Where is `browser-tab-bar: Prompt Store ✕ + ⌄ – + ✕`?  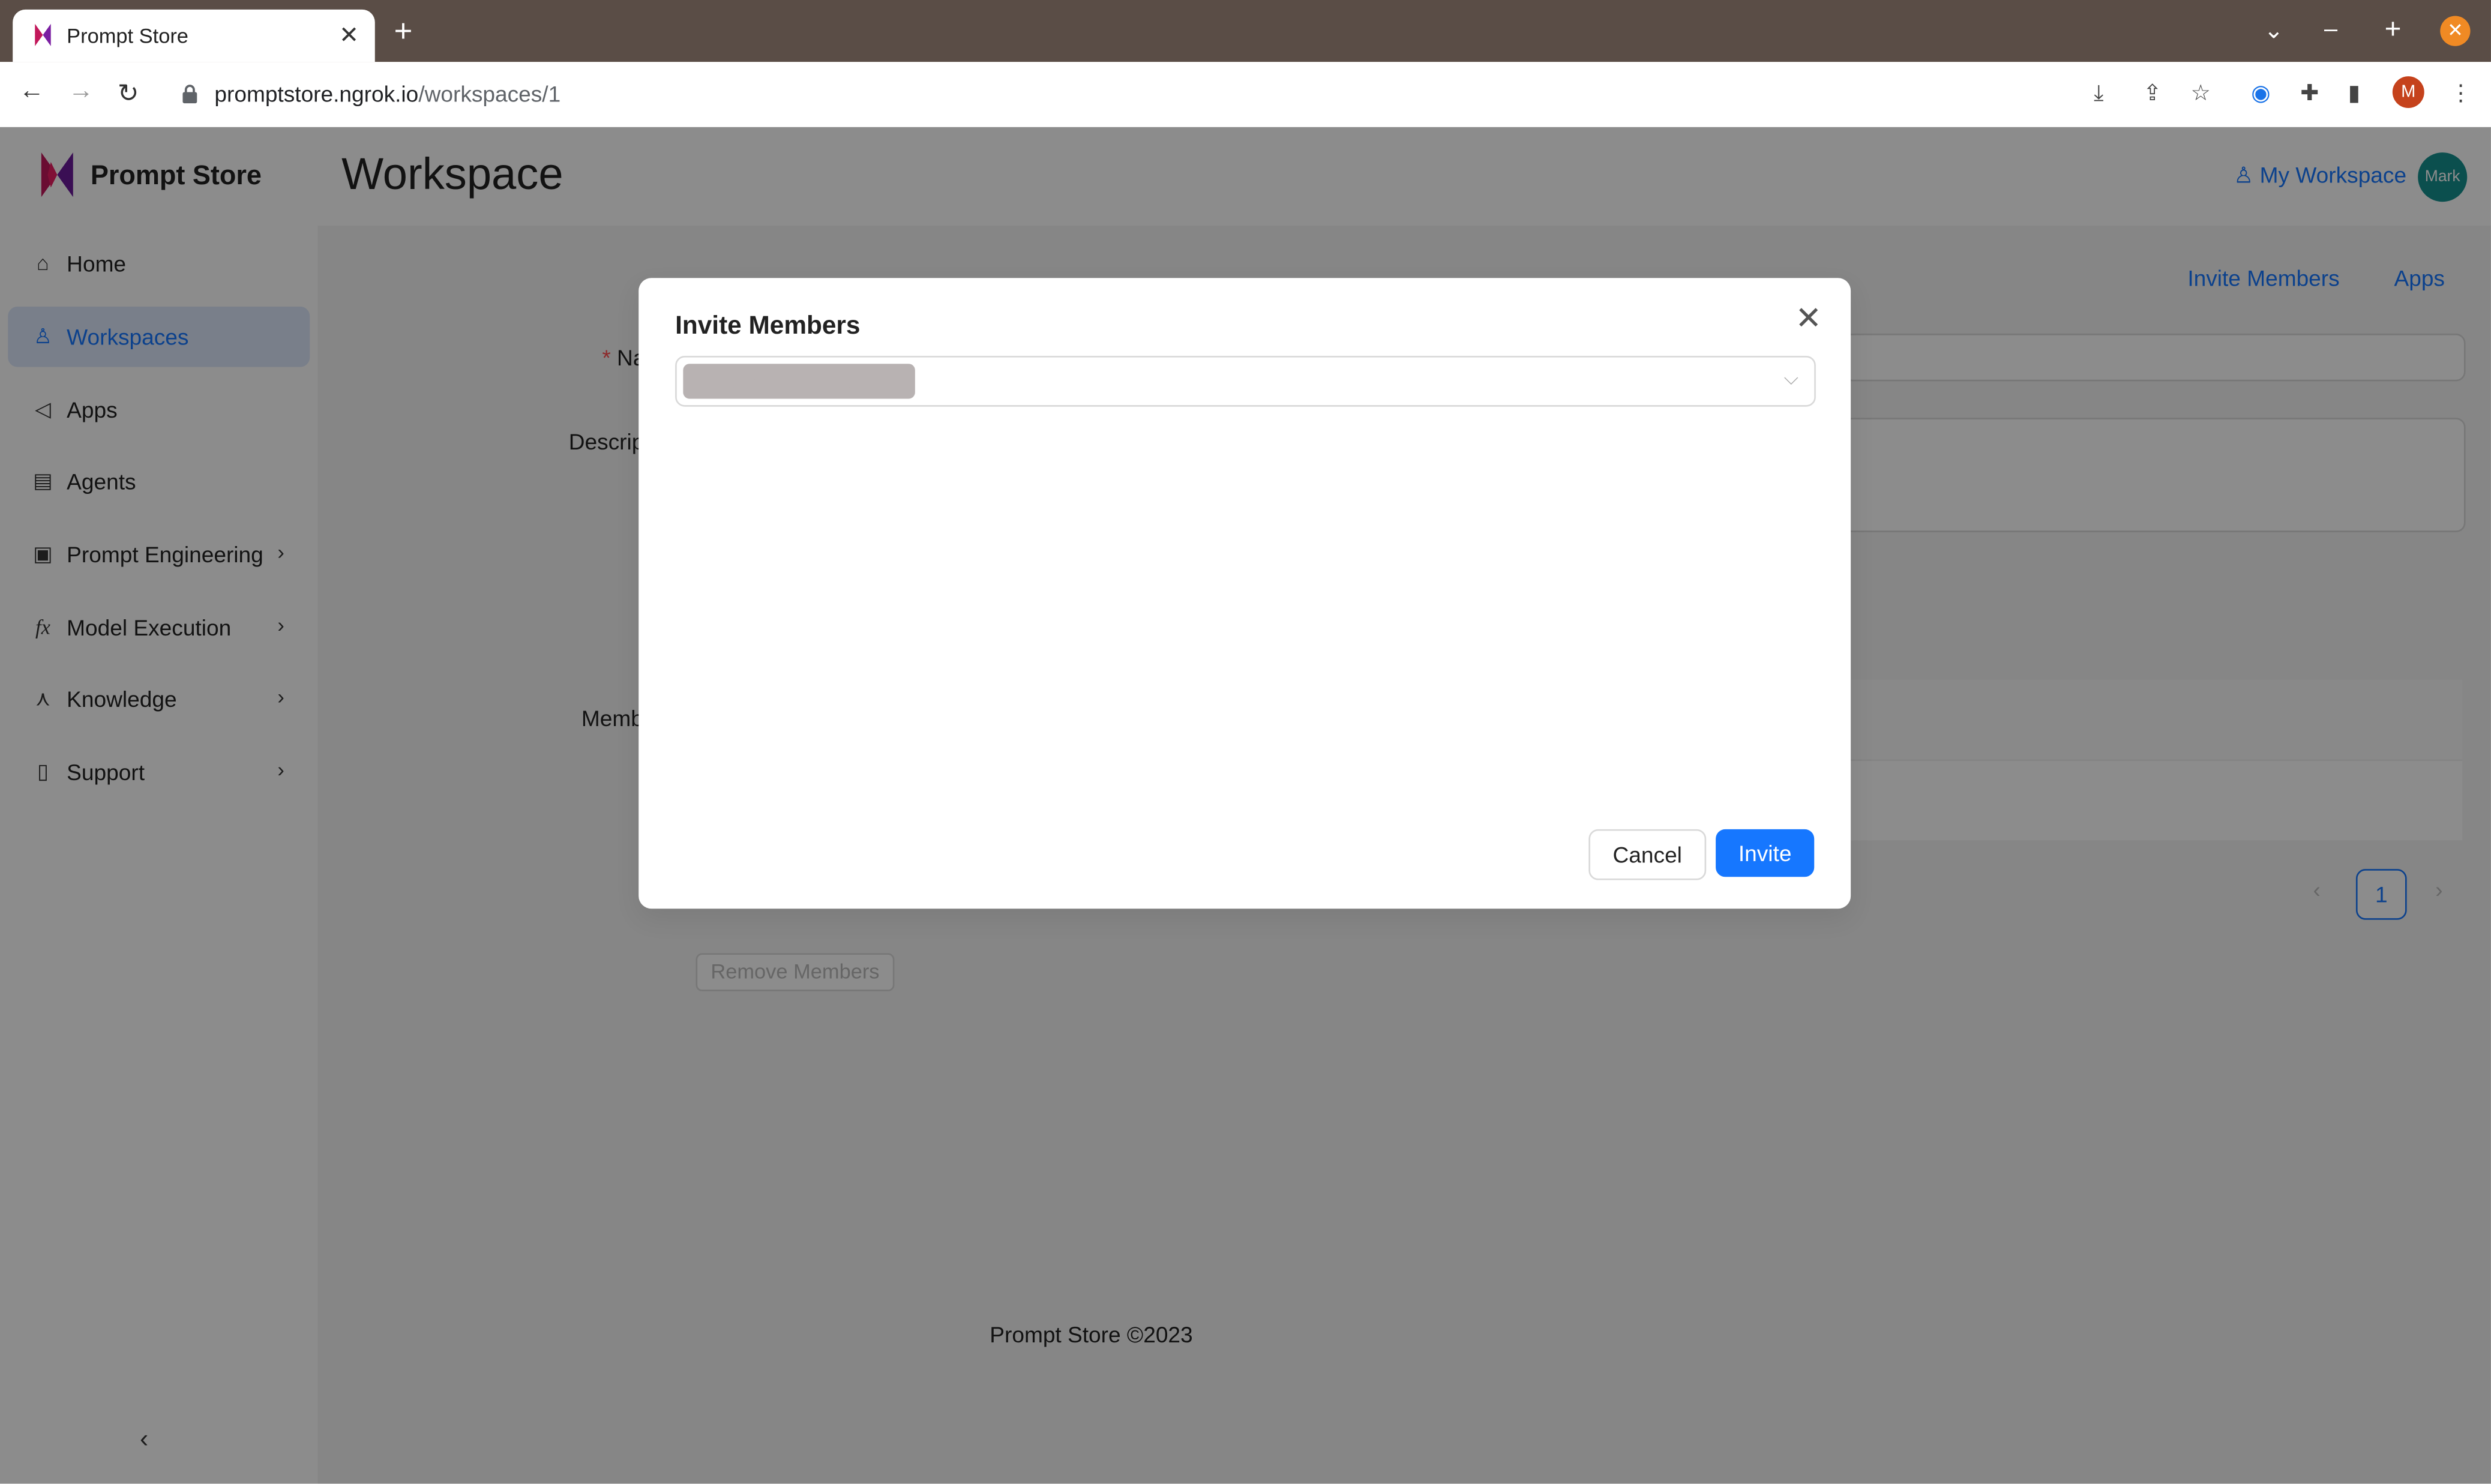 browser-tab-bar: Prompt Store ✕ + ⌄ – + ✕ is located at coordinates (1245, 31).